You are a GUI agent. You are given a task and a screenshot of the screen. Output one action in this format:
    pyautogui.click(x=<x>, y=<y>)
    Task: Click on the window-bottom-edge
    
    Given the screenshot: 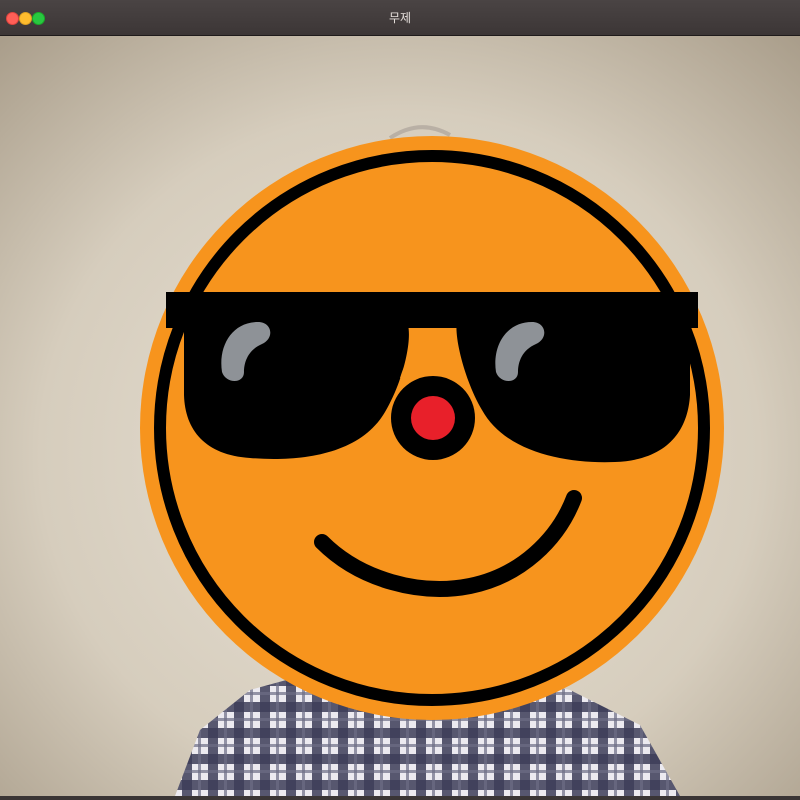 What is the action you would take?
    pyautogui.click(x=400, y=798)
    